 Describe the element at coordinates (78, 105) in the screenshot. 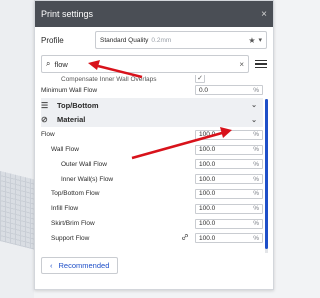

I see `section-label: Top/Bottom` at that location.